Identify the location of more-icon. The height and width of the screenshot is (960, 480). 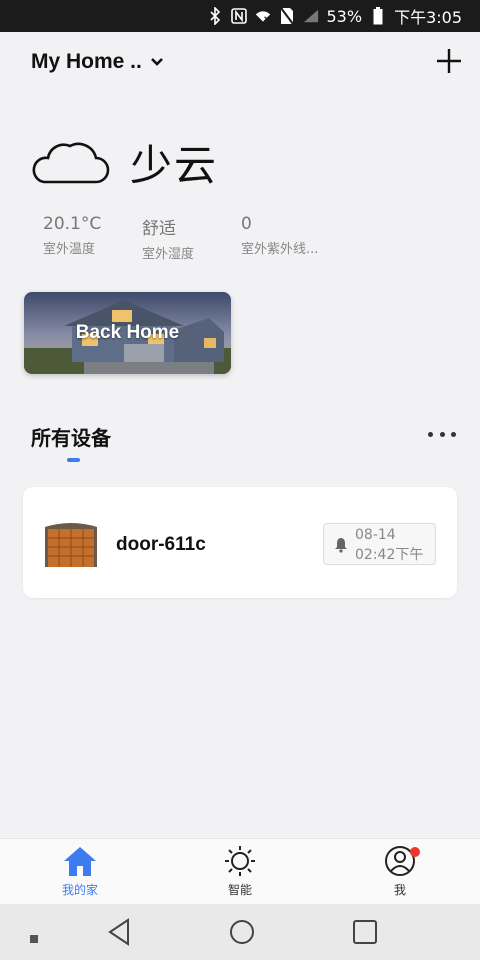
(430, 434).